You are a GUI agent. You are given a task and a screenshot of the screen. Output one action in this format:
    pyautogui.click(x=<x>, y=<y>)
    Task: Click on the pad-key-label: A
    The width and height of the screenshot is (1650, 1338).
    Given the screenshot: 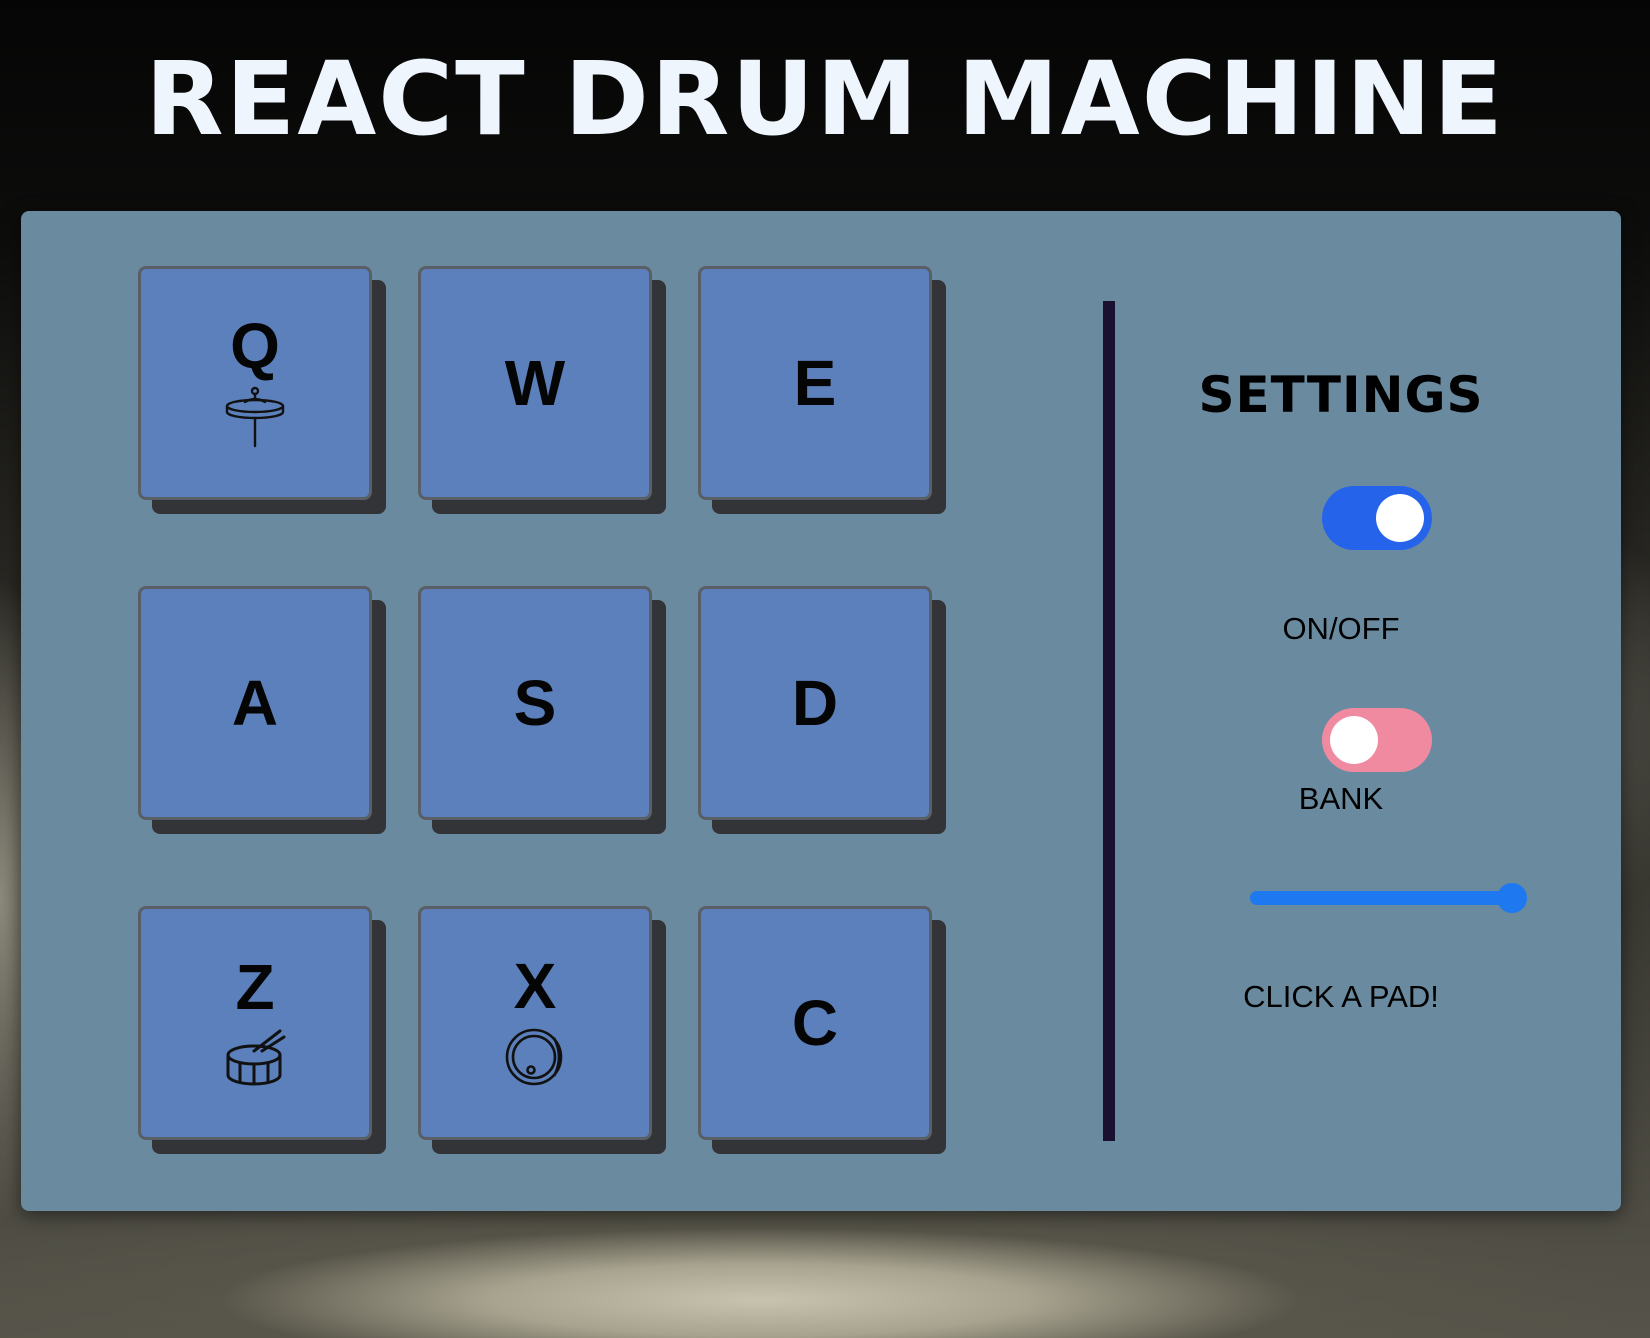 What is the action you would take?
    pyautogui.click(x=255, y=703)
    